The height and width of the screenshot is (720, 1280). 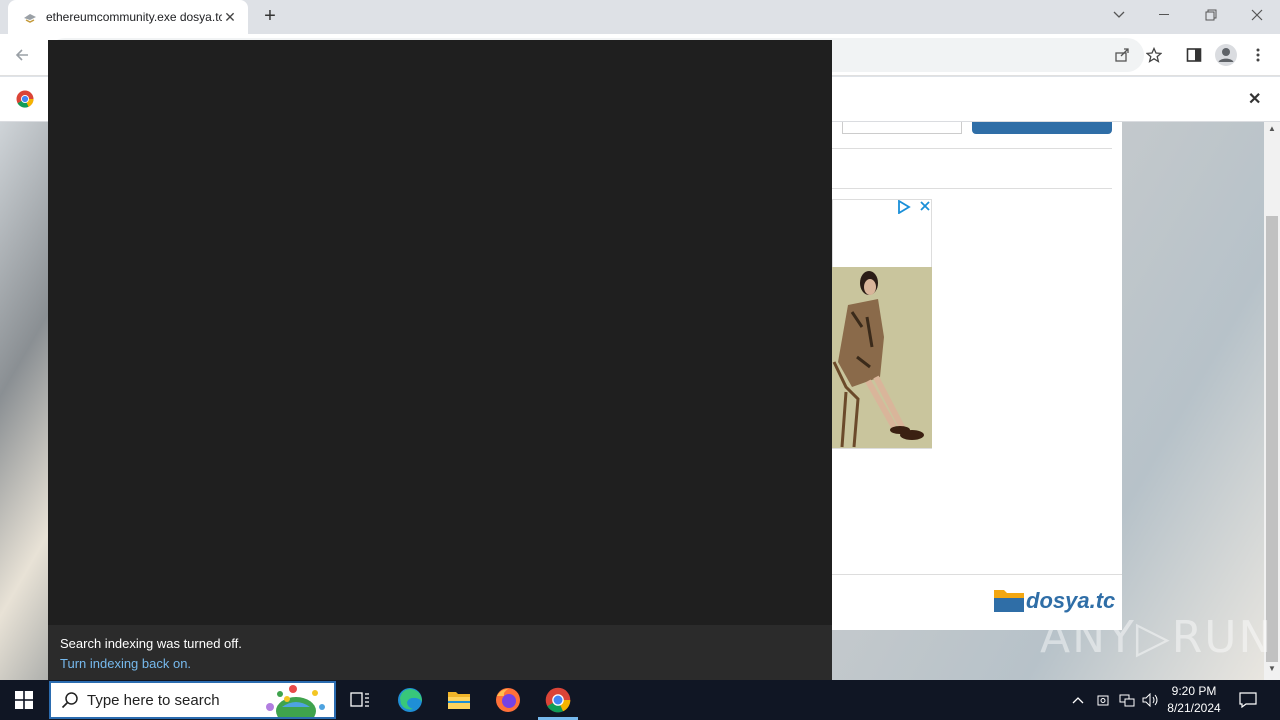 I want to click on taskbar-search-box: Type here to search, so click(x=192, y=700).